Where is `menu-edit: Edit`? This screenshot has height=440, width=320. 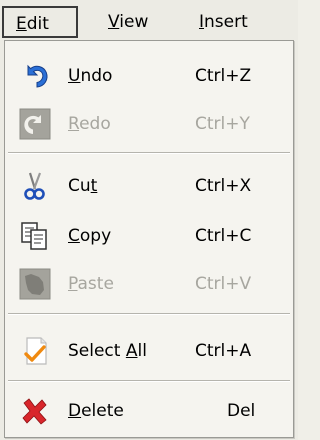
menu-edit: Edit is located at coordinates (40, 22).